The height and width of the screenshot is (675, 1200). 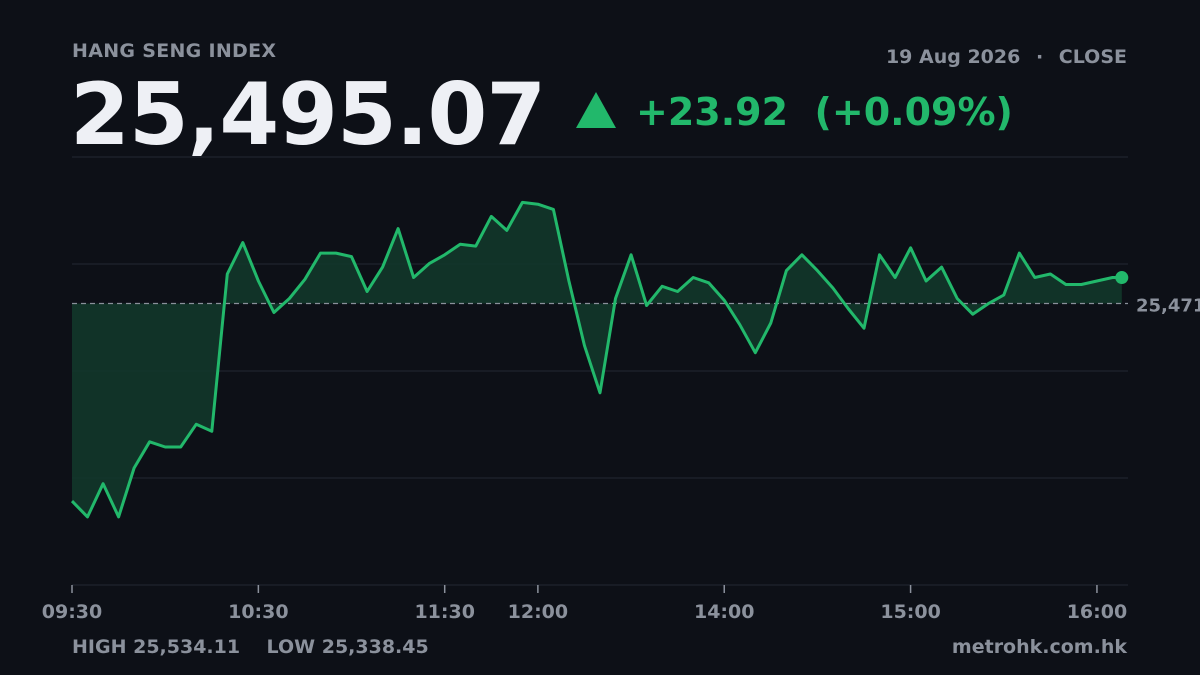 What do you see at coordinates (72, 612) in the screenshot?
I see `x-tick-label: 09:30` at bounding box center [72, 612].